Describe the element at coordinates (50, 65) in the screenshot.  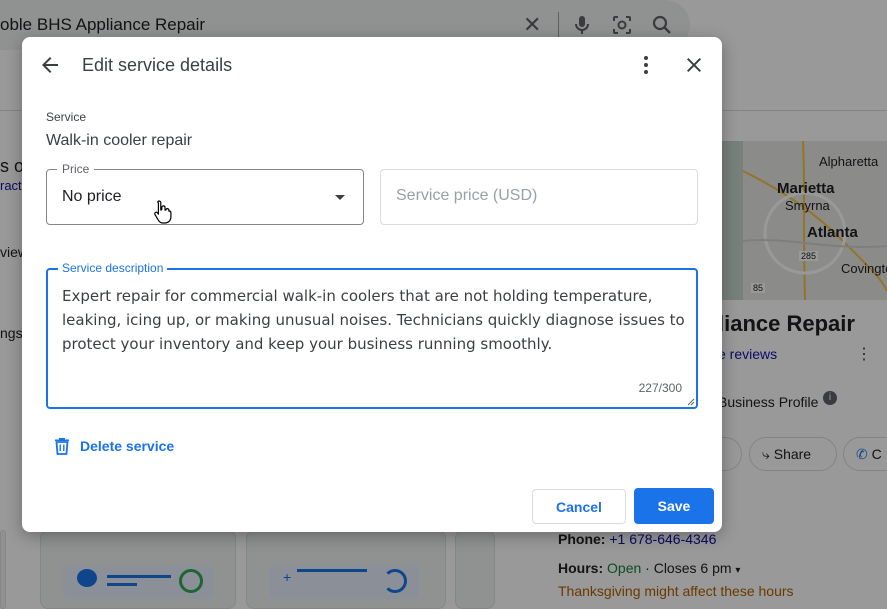
I see `arrow-back-icon` at that location.